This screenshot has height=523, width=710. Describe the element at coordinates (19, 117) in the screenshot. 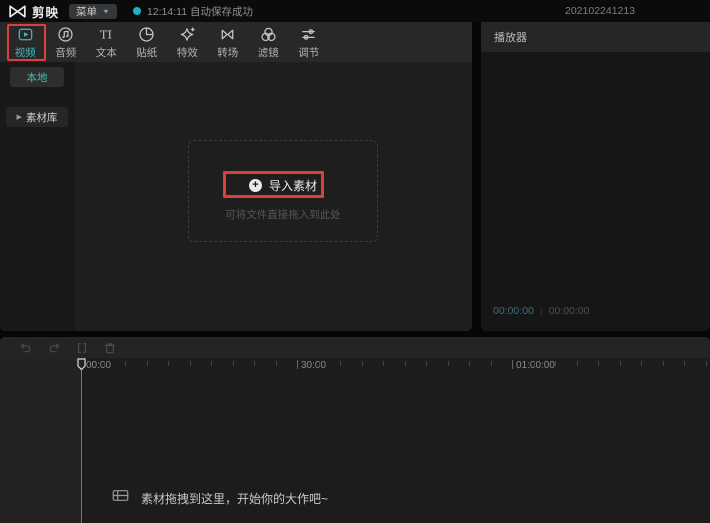

I see `triangle-right-icon: ▶` at that location.